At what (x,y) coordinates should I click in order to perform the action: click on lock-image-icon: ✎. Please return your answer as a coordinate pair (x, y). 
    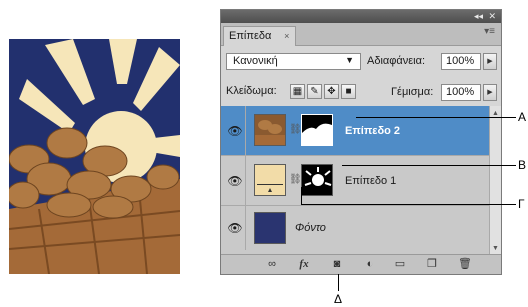
    Looking at the image, I should click on (314, 91).